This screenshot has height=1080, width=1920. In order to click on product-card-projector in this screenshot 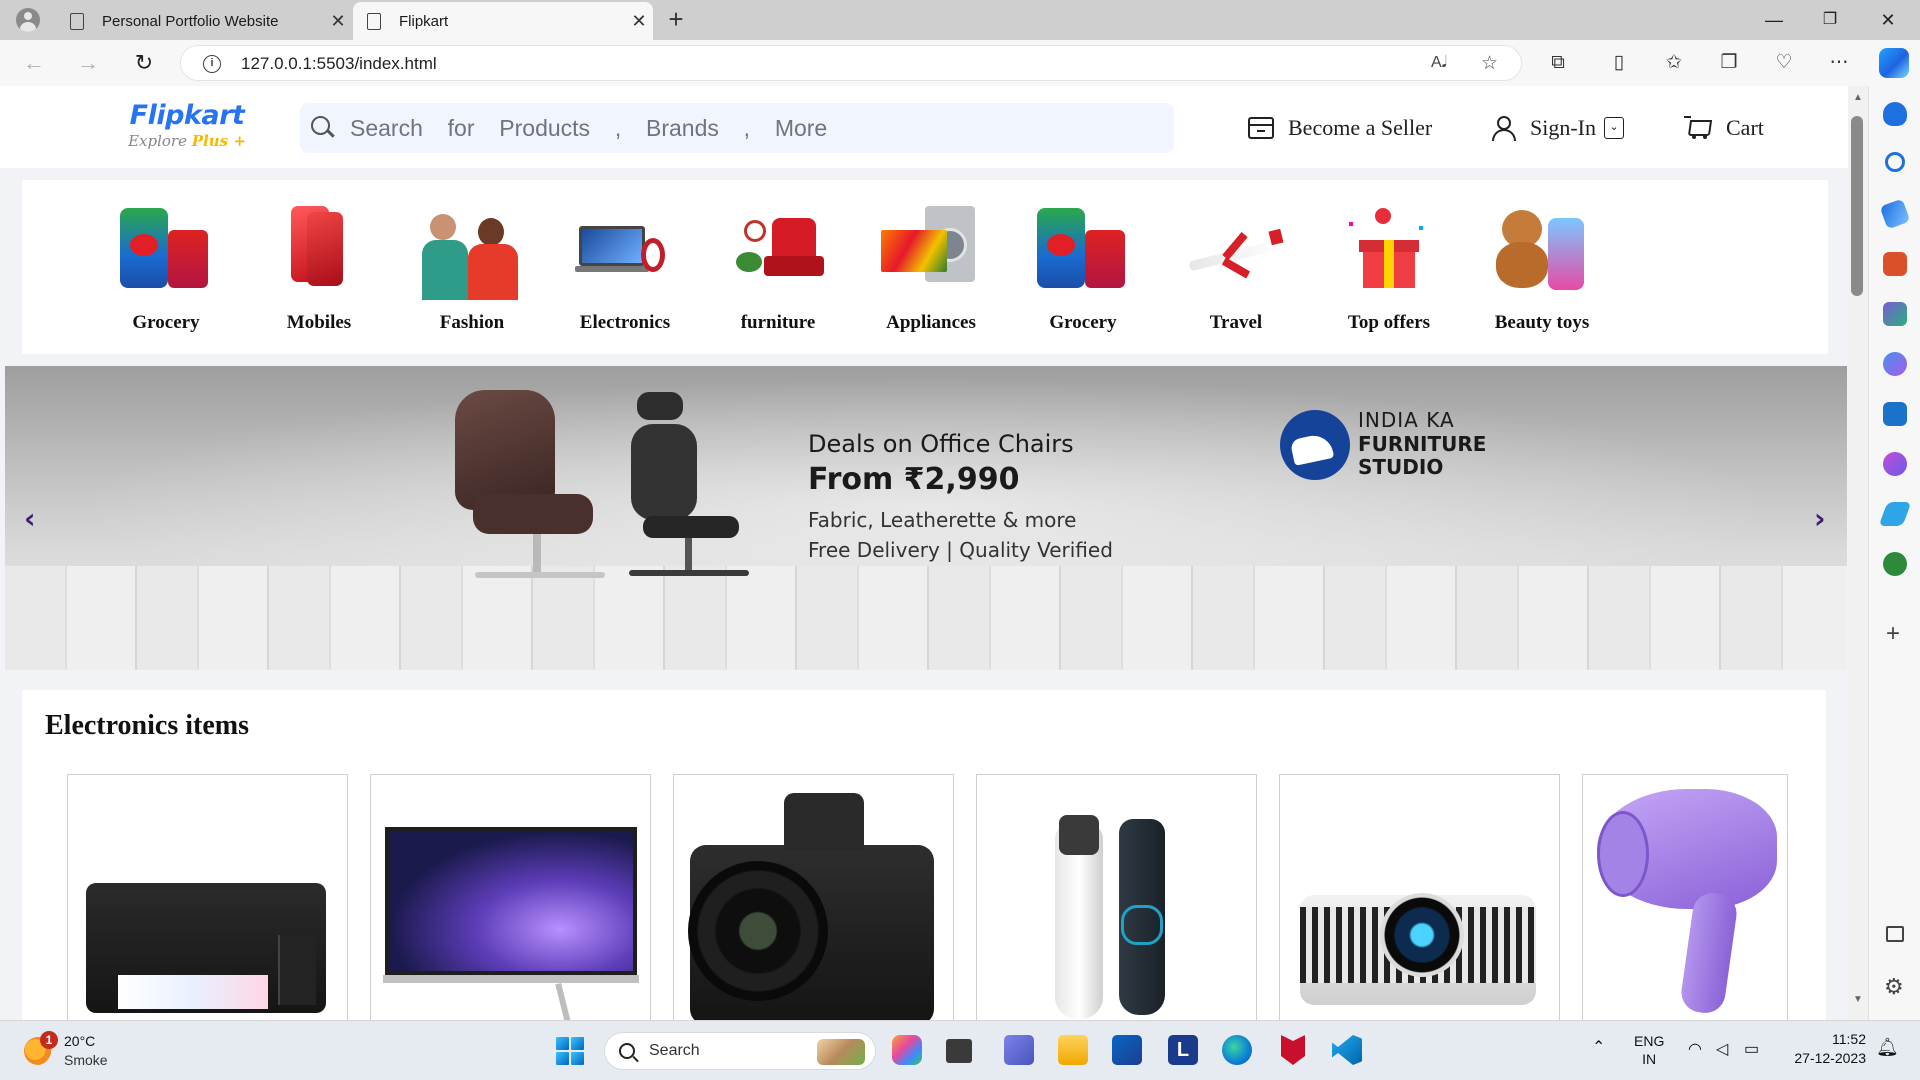, I will do `click(1419, 897)`.